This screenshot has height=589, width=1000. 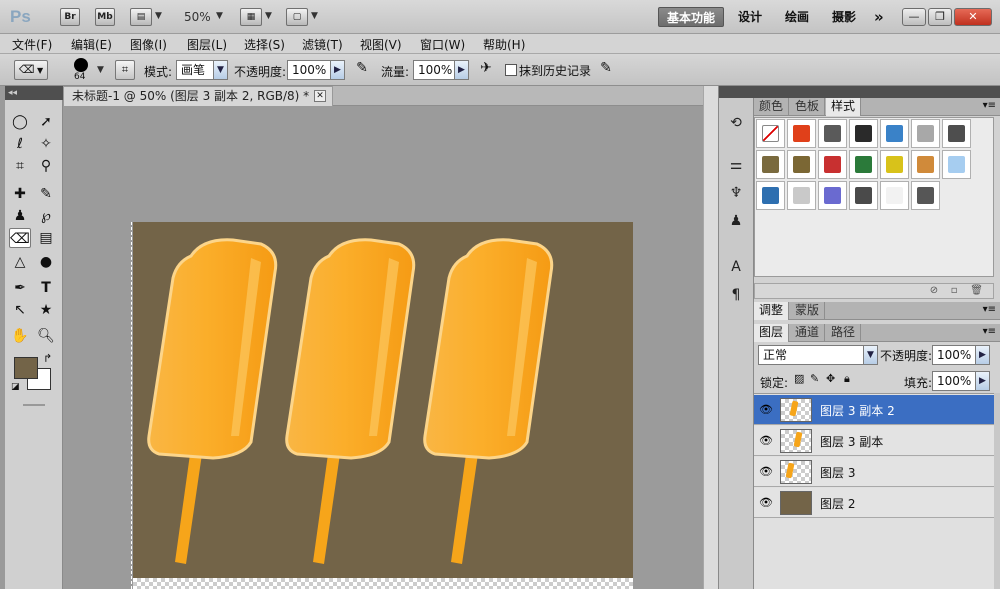 What do you see at coordinates (46, 144) in the screenshot?
I see `quick-selection-tool-icon: ✧` at bounding box center [46, 144].